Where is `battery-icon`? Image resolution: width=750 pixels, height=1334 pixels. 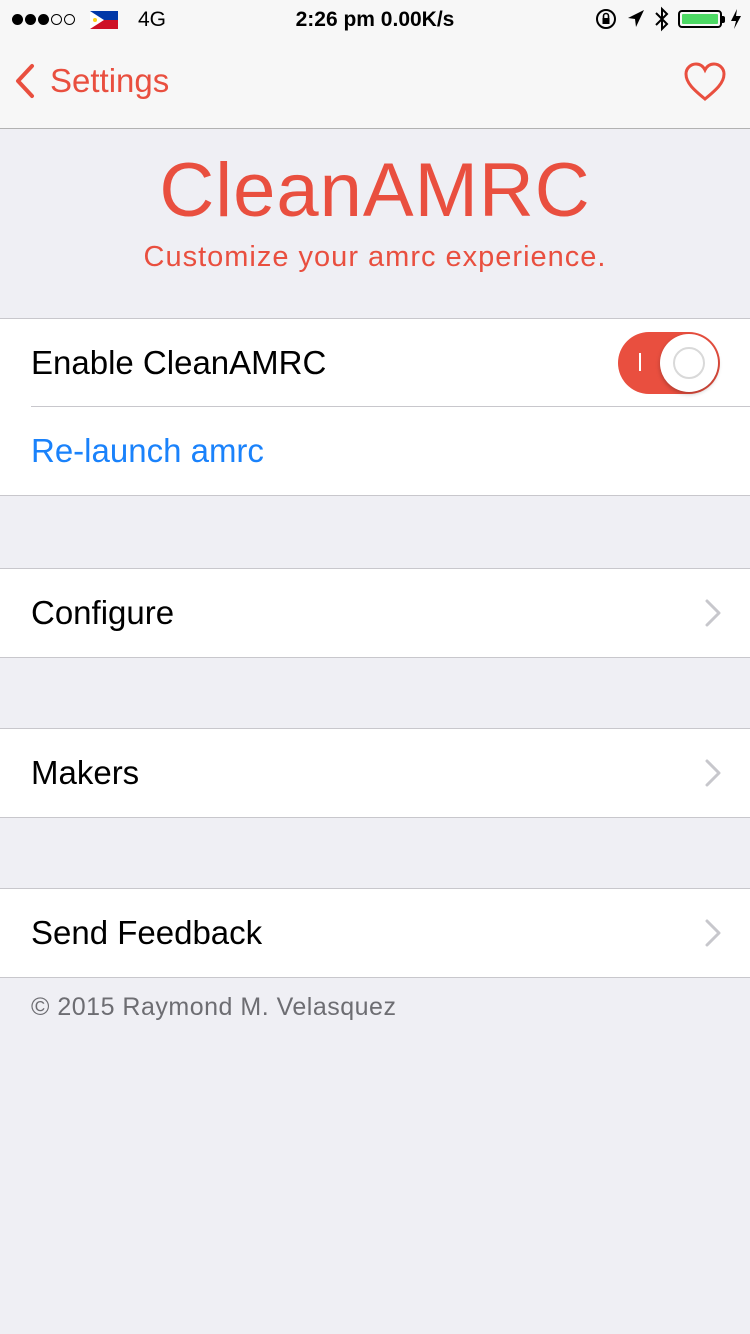
battery-icon is located at coordinates (701, 19).